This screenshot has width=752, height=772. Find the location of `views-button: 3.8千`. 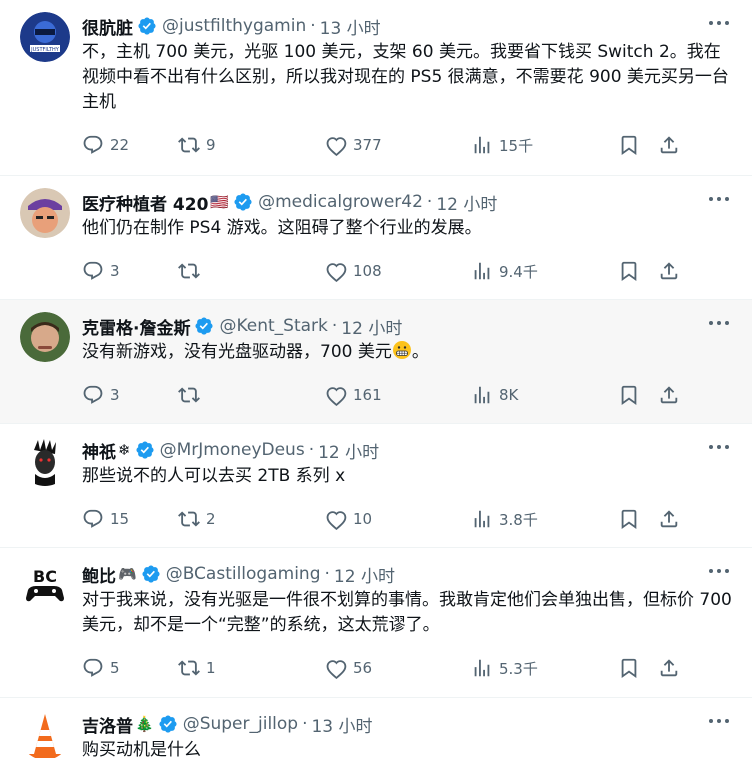

views-button: 3.8千 is located at coordinates (544, 519).